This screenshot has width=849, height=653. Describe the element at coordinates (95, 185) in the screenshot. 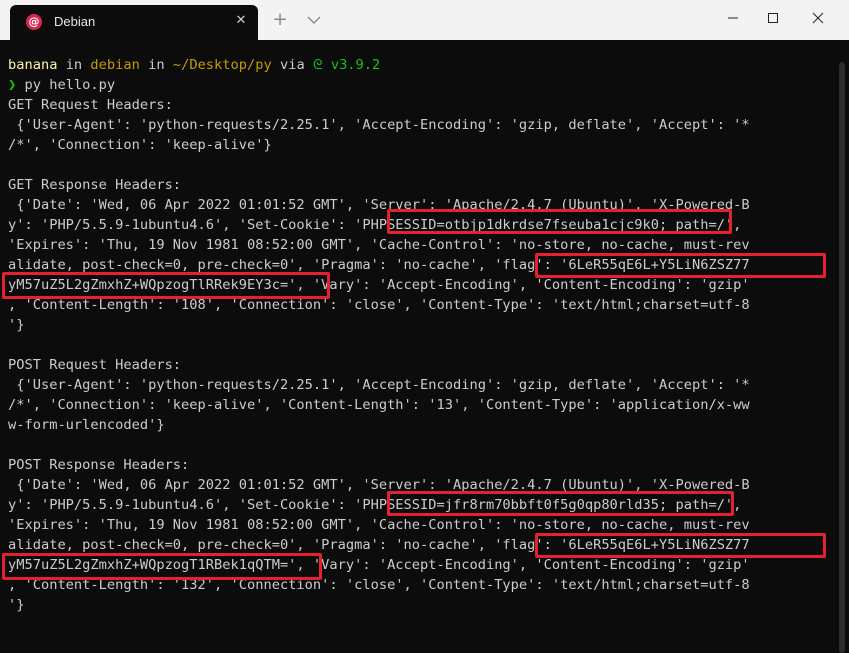

I see `output-line: GET Response Headers:` at that location.